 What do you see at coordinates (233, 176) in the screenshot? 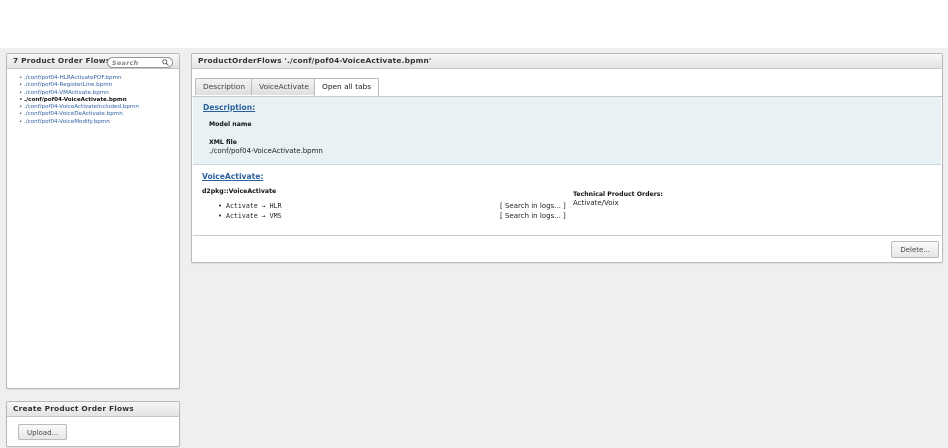
I see `voiceactivate-heading: VoiceActivate:` at bounding box center [233, 176].